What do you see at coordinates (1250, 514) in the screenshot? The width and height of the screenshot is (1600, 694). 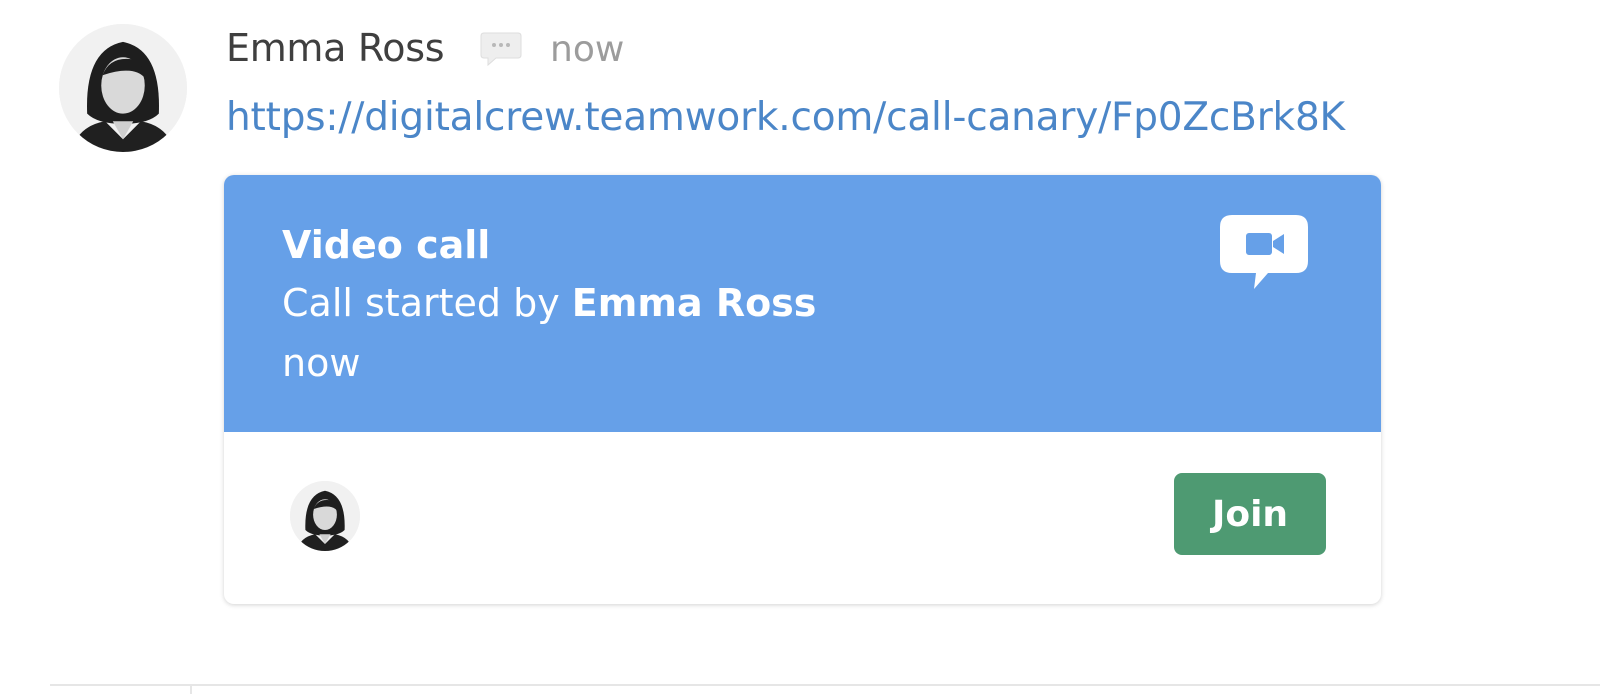 I see `join-call-button: Join` at bounding box center [1250, 514].